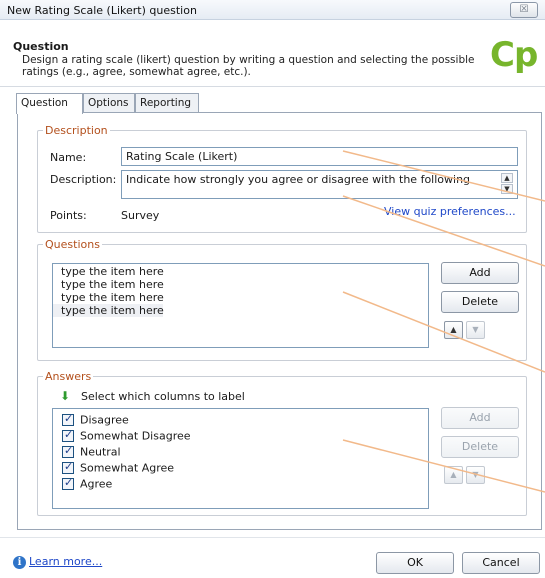  I want to click on header-title: Question, so click(41, 46).